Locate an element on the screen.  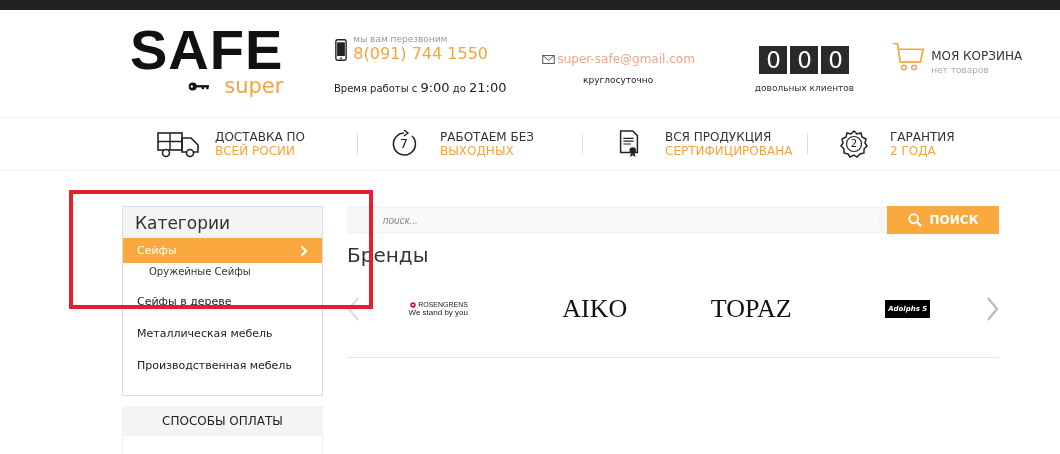
feature-subtitle: ВЫХОДНЫХ is located at coordinates (477, 151).